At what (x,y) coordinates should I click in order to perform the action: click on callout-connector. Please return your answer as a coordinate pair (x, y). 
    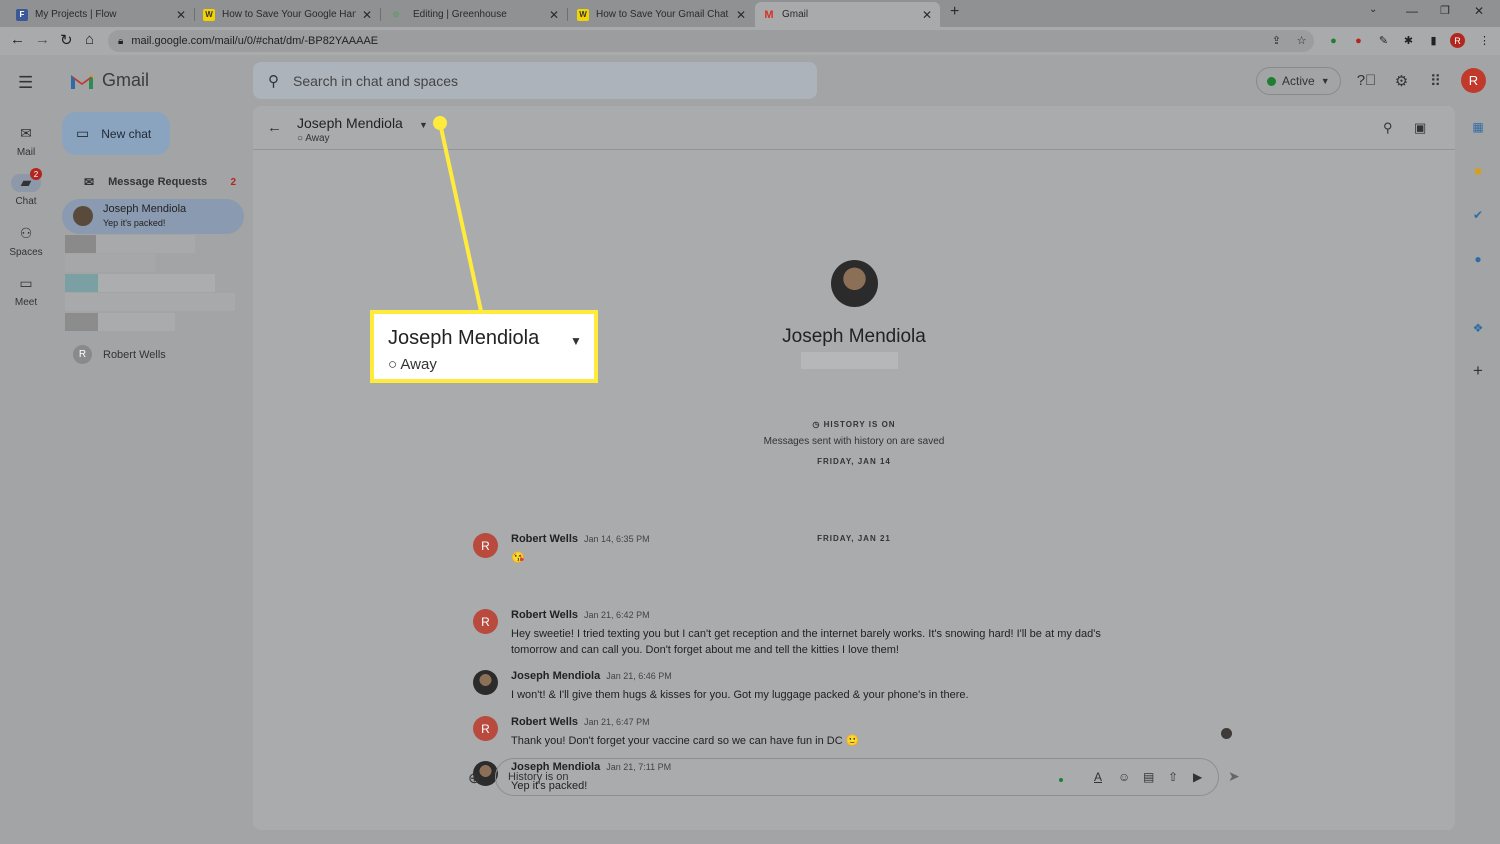
    Looking at the image, I should click on (458, 214).